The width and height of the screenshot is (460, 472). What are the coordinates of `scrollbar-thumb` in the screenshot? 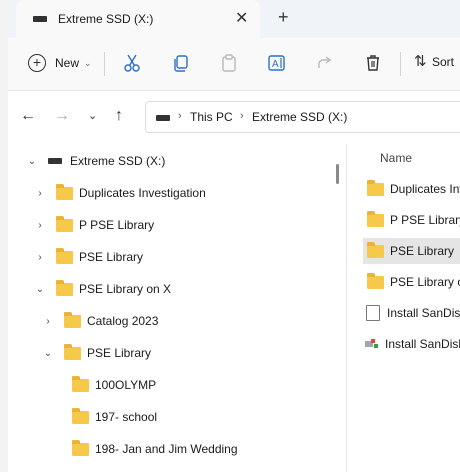 It's located at (337, 174).